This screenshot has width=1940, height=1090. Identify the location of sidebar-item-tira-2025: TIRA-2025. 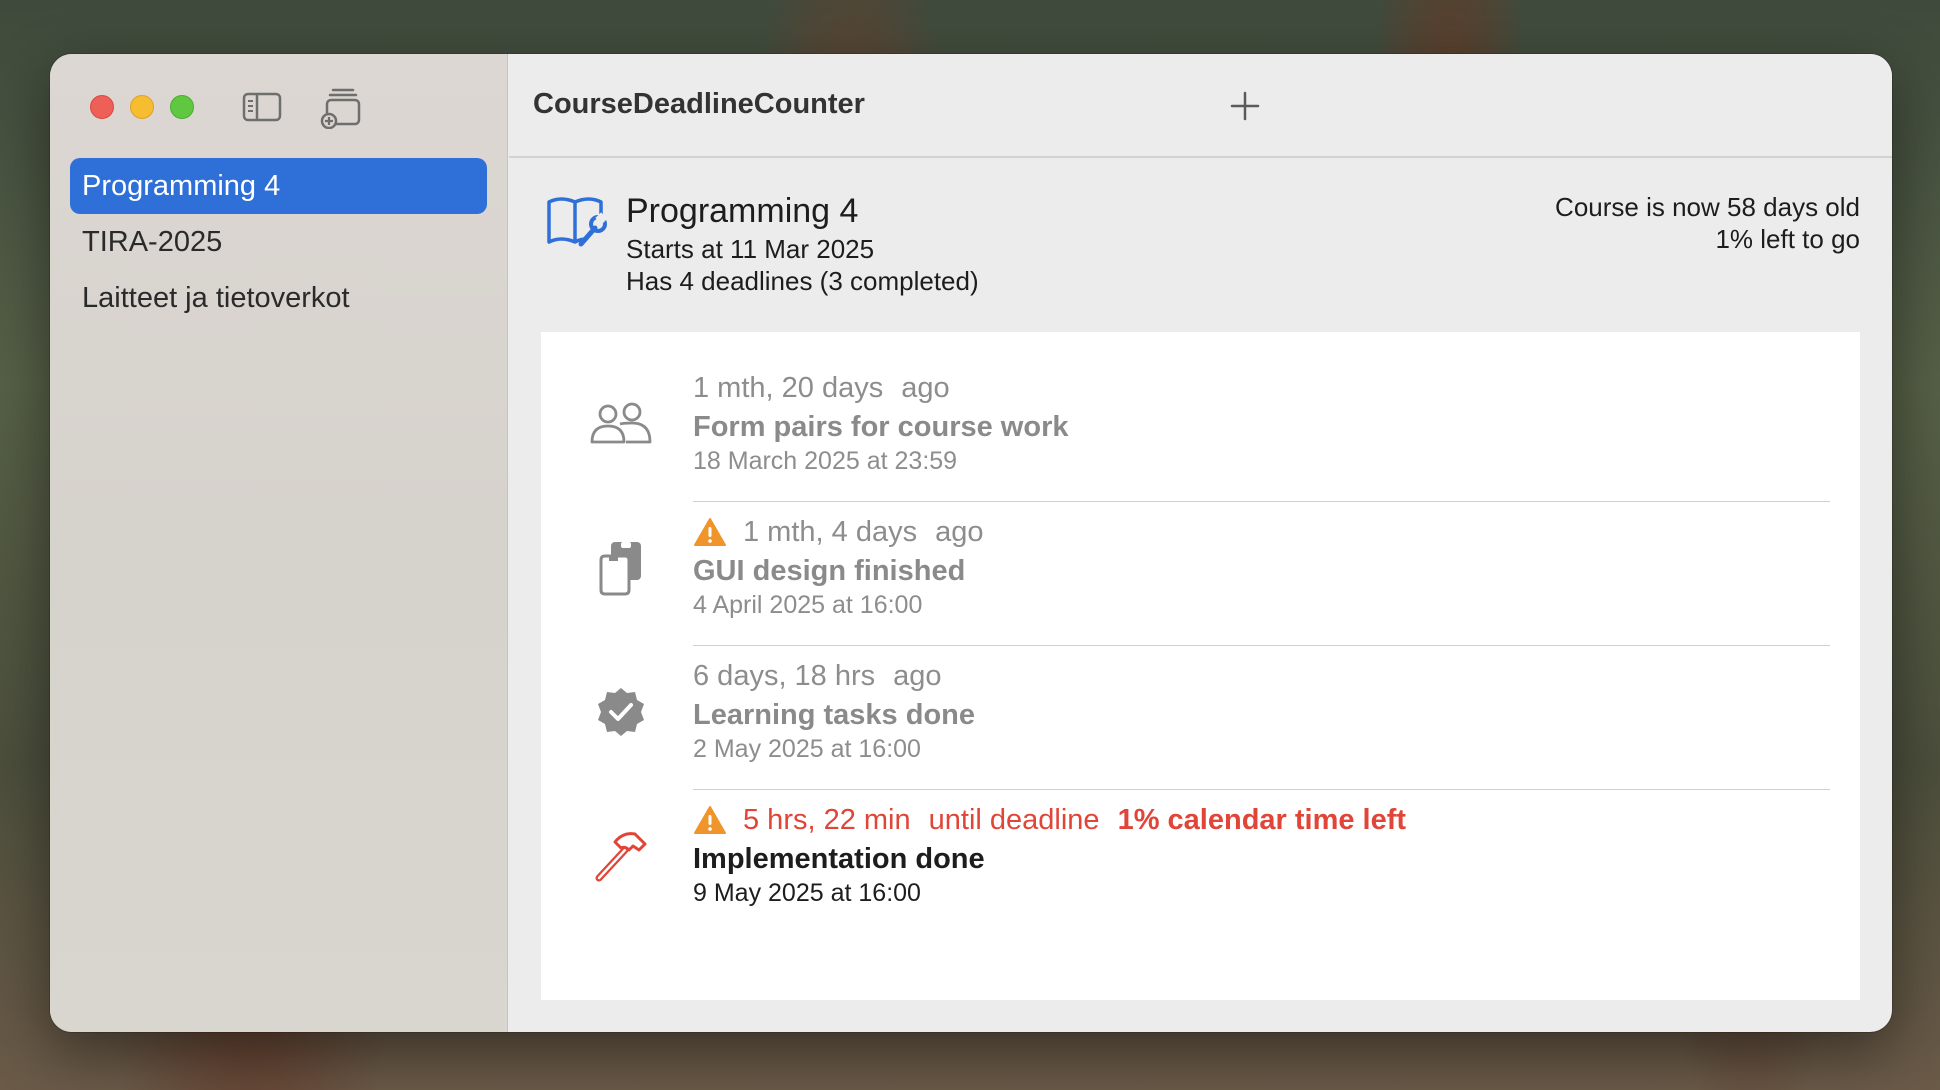
(278, 242).